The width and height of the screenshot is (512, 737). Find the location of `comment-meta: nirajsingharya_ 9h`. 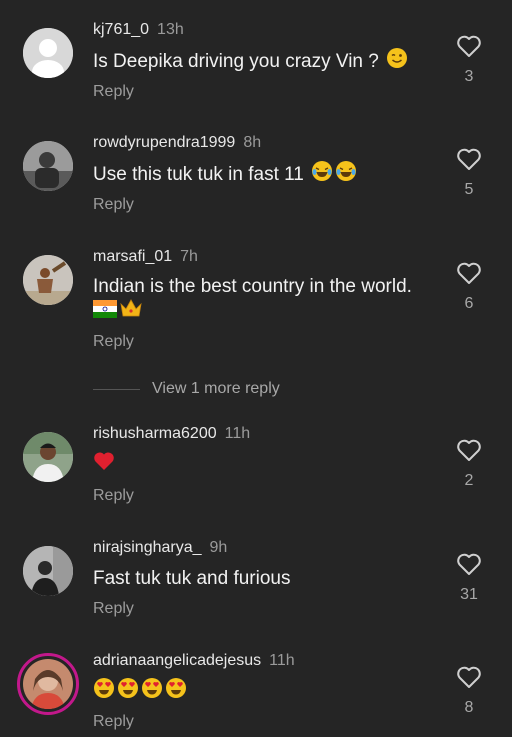

comment-meta: nirajsingharya_ 9h is located at coordinates (160, 548).